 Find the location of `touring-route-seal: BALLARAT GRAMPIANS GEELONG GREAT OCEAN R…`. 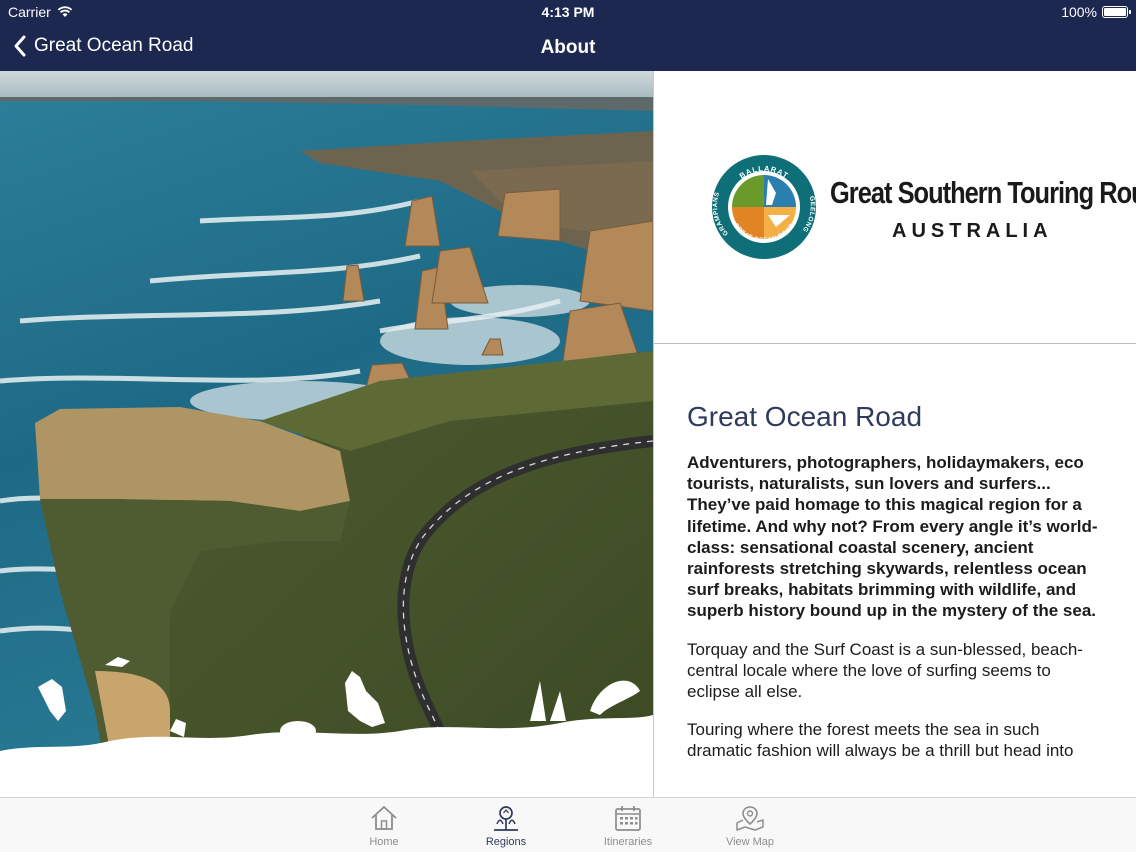

touring-route-seal: BALLARAT GRAMPIANS GEELONG GREAT OCEAN R… is located at coordinates (764, 207).